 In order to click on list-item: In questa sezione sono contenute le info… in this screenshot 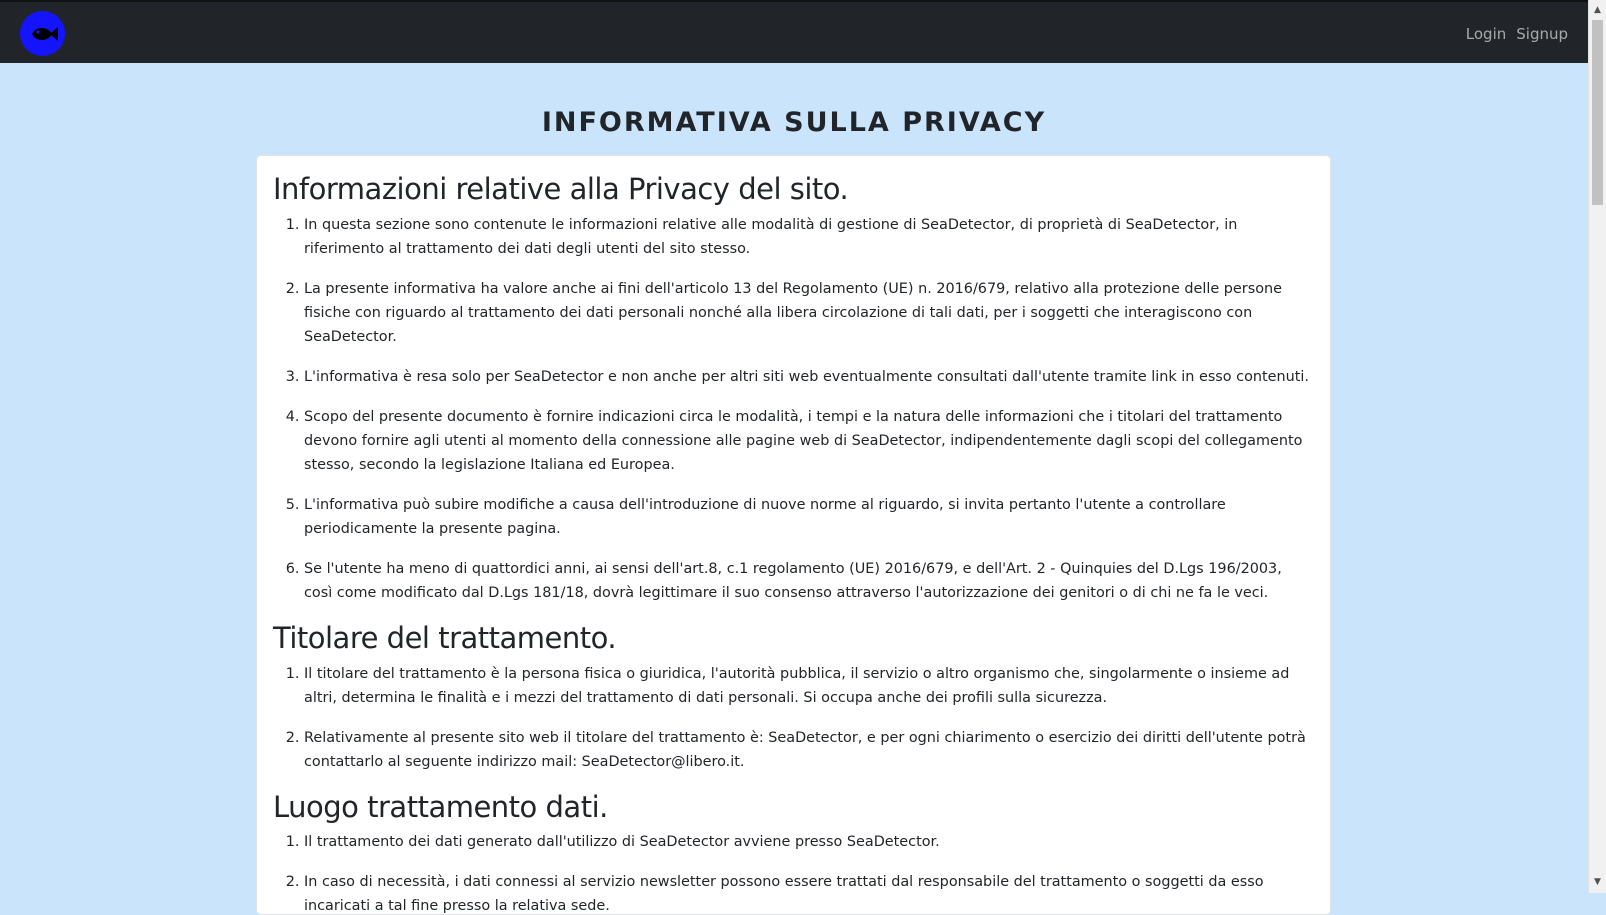, I will do `click(809, 237)`.